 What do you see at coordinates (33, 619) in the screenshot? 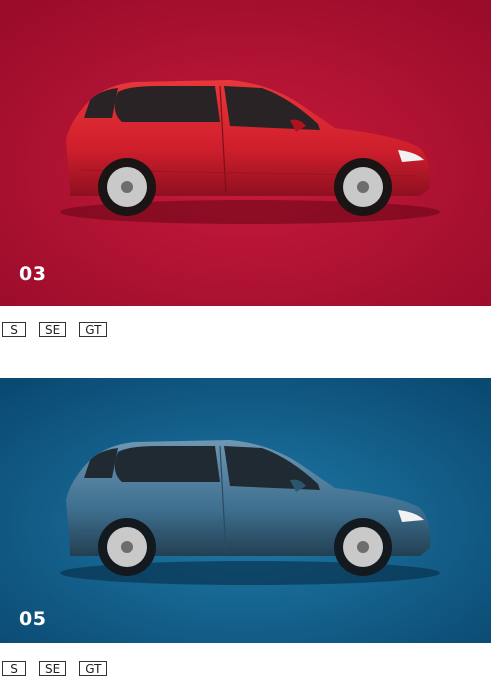
I see `panel-number: 05` at bounding box center [33, 619].